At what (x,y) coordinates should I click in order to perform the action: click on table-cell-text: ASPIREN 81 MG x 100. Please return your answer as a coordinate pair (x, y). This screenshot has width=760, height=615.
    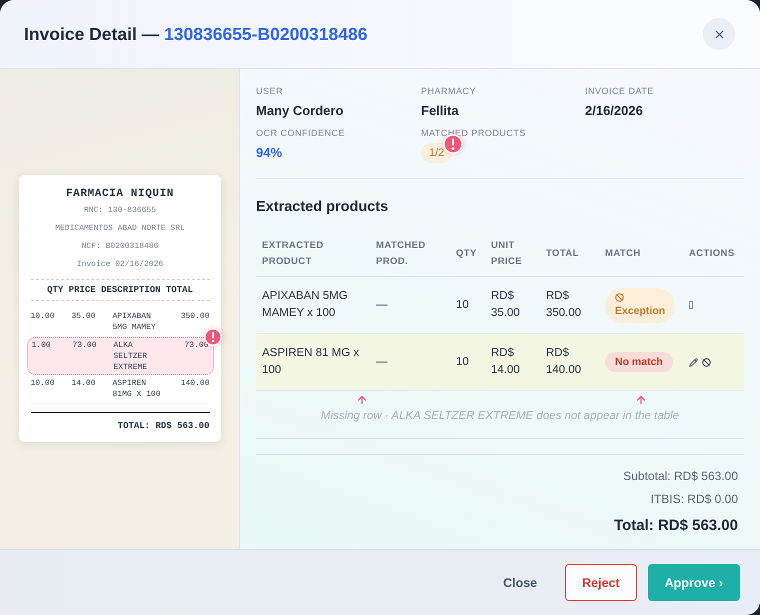
    Looking at the image, I should click on (310, 362).